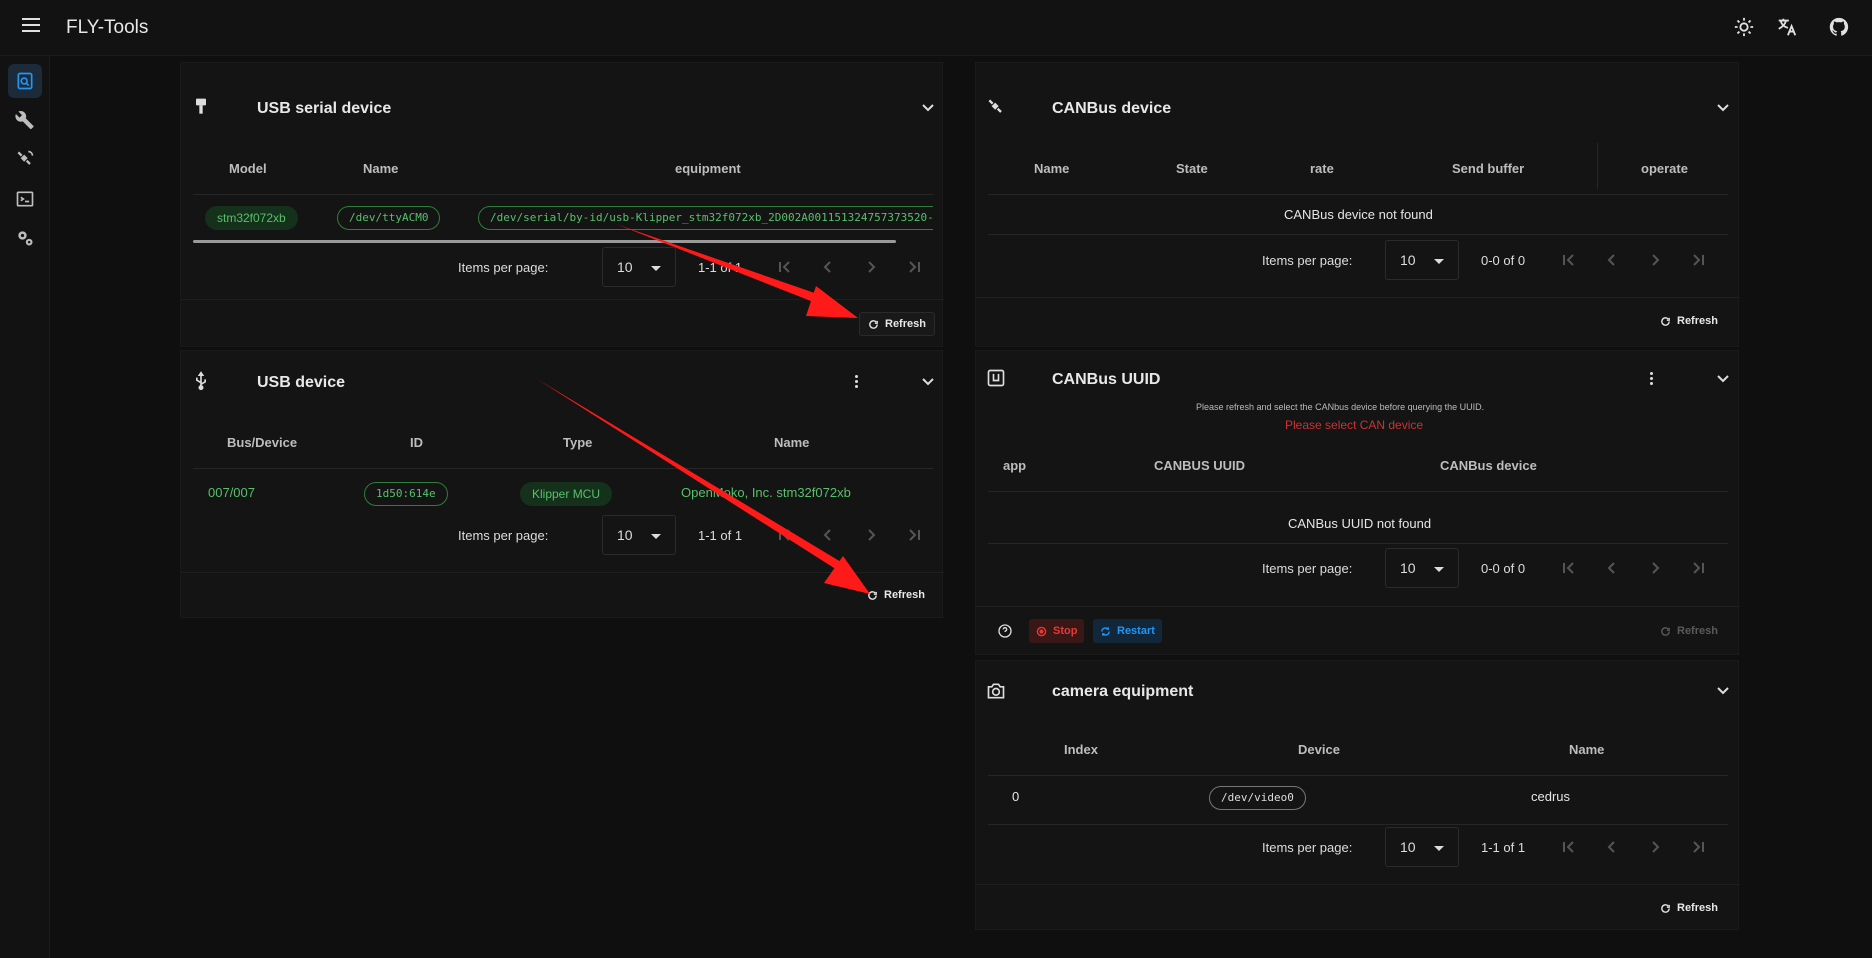 This screenshot has height=958, width=1872. Describe the element at coordinates (720, 267) in the screenshot. I see `range-label: 1-1 of 1` at that location.